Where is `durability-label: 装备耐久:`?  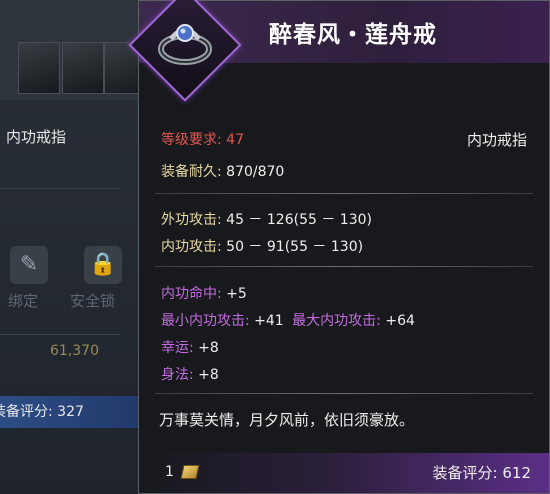 durability-label: 装备耐久: is located at coordinates (191, 172).